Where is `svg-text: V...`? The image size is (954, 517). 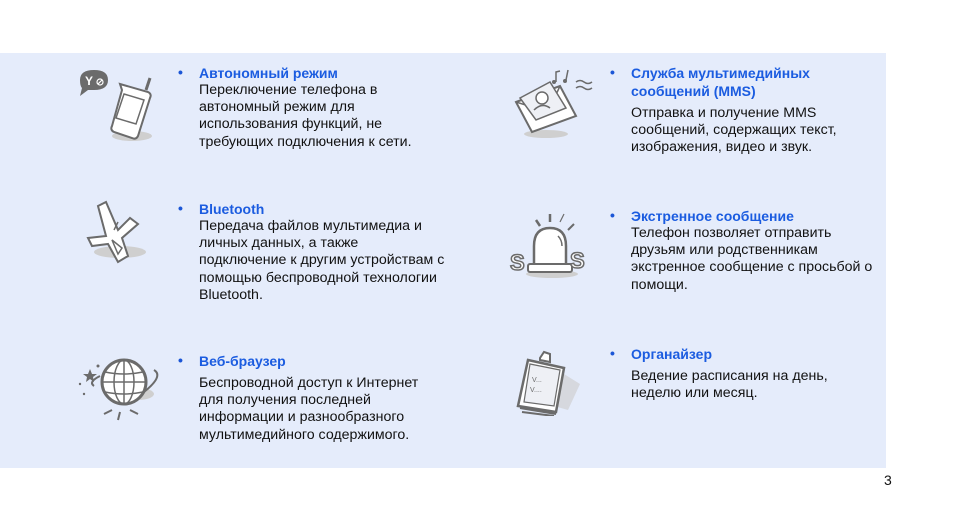
svg-text: V... is located at coordinates (537, 380).